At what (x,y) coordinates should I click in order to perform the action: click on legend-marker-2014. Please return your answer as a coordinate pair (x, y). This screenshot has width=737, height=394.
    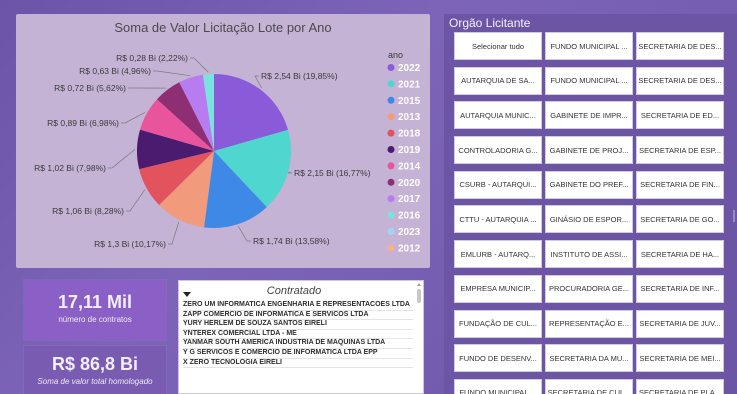
    Looking at the image, I should click on (391, 166).